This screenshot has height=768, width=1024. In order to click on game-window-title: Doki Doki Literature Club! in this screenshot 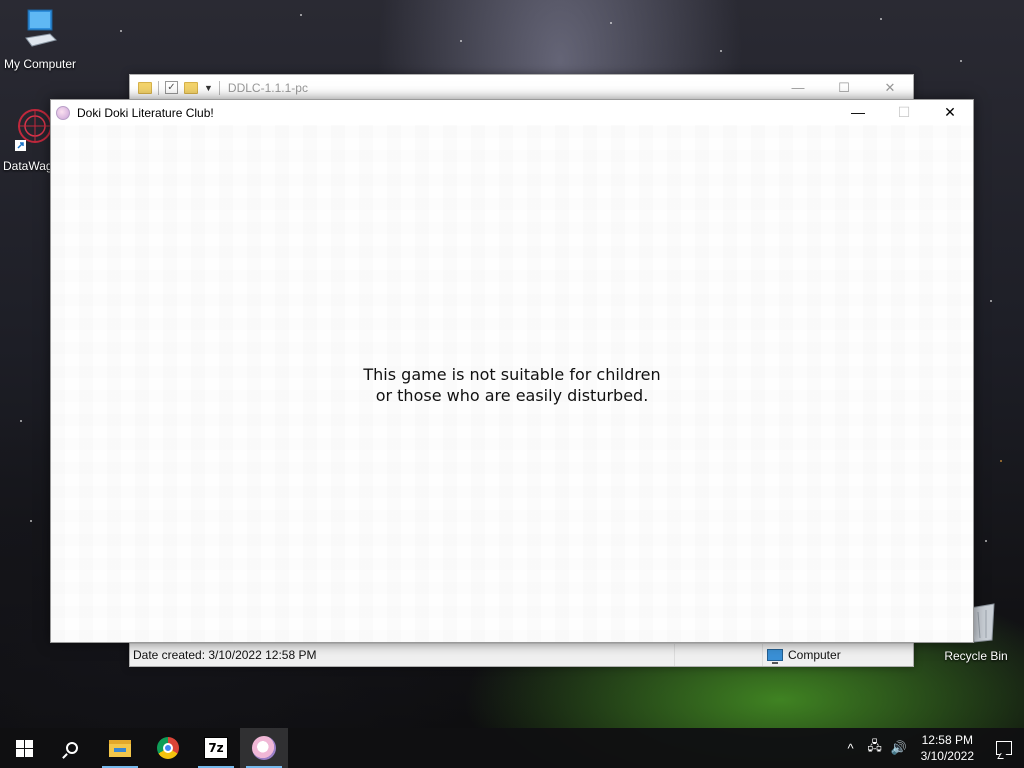, I will do `click(145, 112)`.